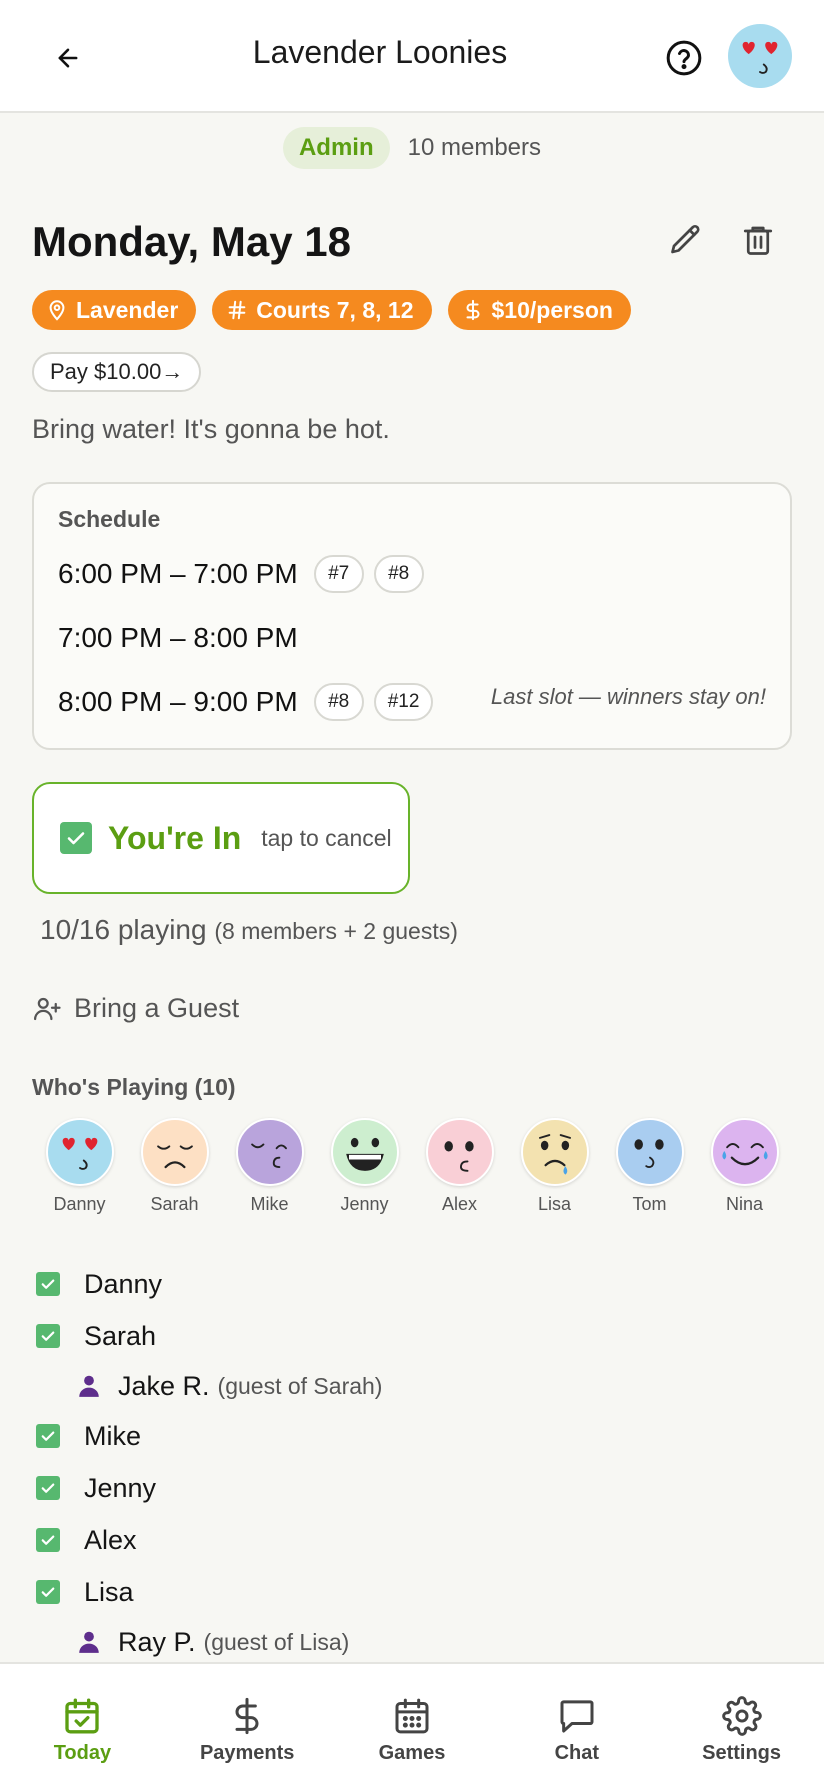 Image resolution: width=824 pixels, height=1792 pixels. I want to click on app-header: Lavender Loonies, so click(412, 56).